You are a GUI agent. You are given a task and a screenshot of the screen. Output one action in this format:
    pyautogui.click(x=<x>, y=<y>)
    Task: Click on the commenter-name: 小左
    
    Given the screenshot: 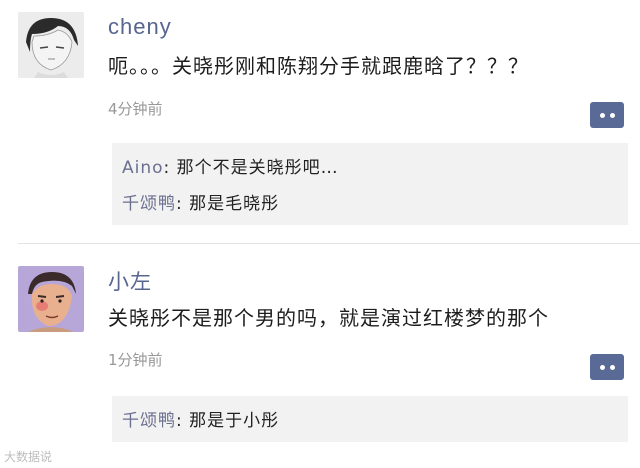 What is the action you would take?
    pyautogui.click(x=130, y=281)
    